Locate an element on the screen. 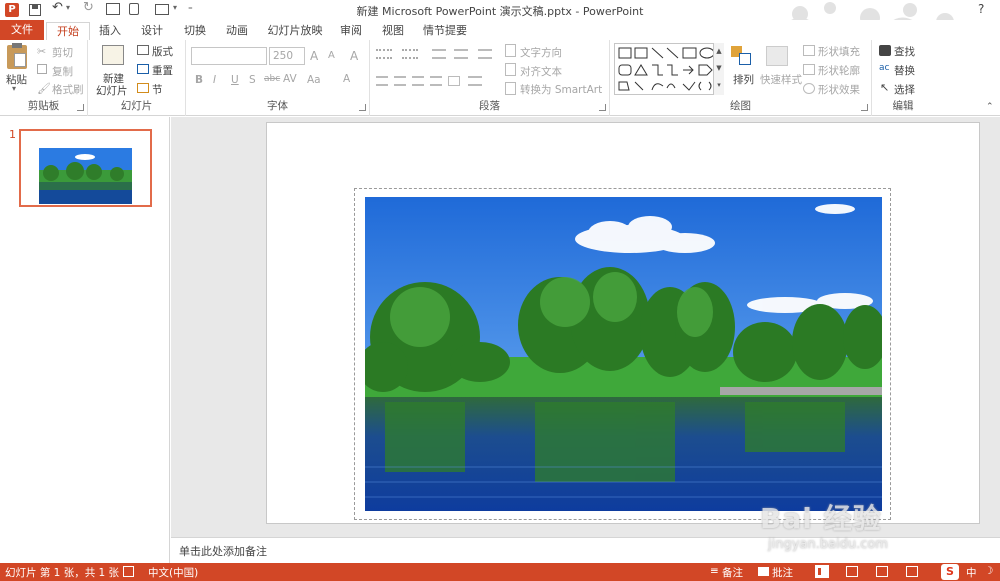 The height and width of the screenshot is (581, 1000). quick-styles-icon is located at coordinates (777, 56).